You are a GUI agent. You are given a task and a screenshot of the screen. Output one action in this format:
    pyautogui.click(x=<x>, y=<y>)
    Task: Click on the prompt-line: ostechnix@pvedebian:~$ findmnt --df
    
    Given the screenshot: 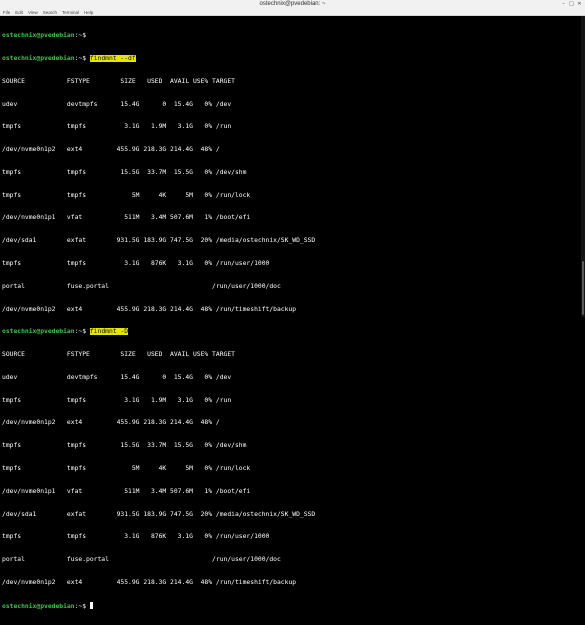 What is the action you would take?
    pyautogui.click(x=289, y=58)
    